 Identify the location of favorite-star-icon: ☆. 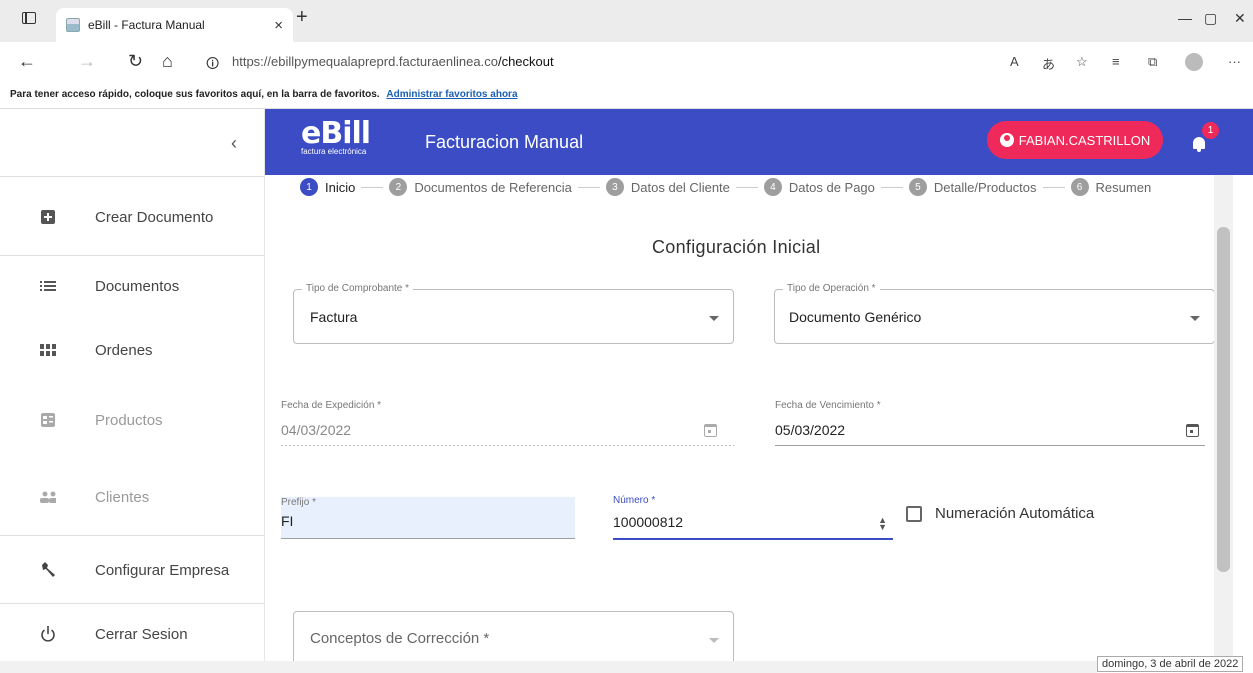
(1082, 62).